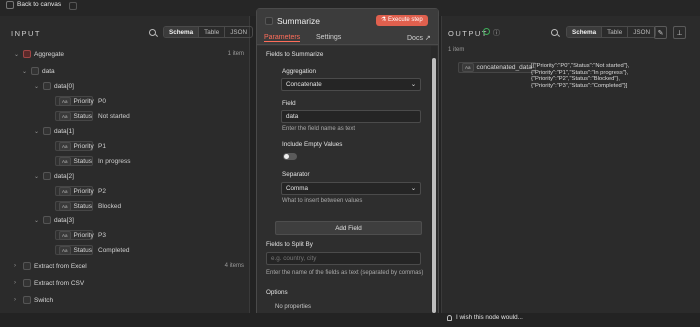 The height and width of the screenshot is (327, 700). Describe the element at coordinates (27, 266) in the screenshot. I see `excel-node-icon` at that location.